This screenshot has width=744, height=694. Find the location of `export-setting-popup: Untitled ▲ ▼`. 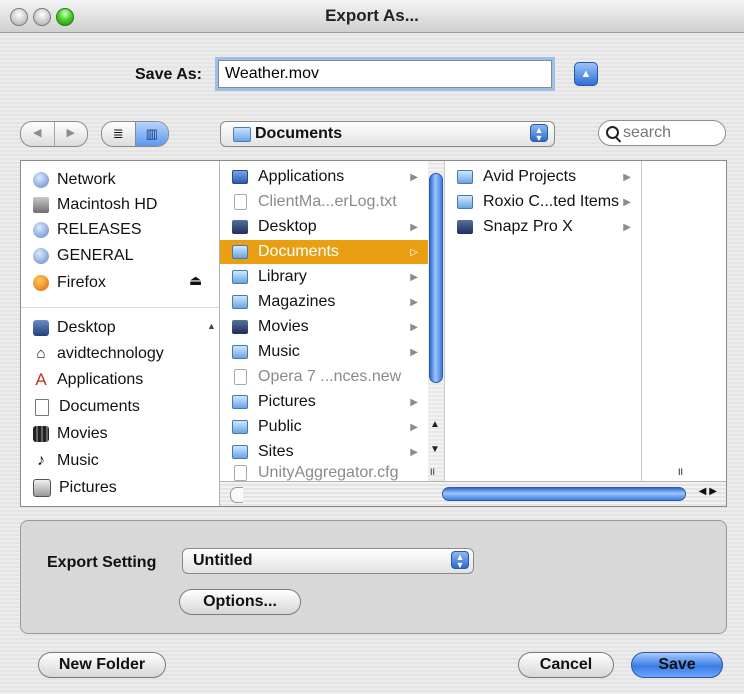

export-setting-popup: Untitled ▲ ▼ is located at coordinates (328, 561).